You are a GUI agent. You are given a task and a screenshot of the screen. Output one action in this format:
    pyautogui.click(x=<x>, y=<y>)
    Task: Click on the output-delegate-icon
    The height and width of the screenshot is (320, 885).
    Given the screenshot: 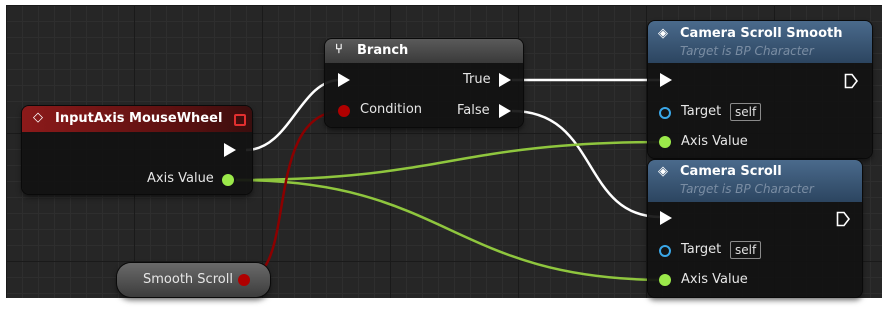 What is the action you would take?
    pyautogui.click(x=240, y=120)
    